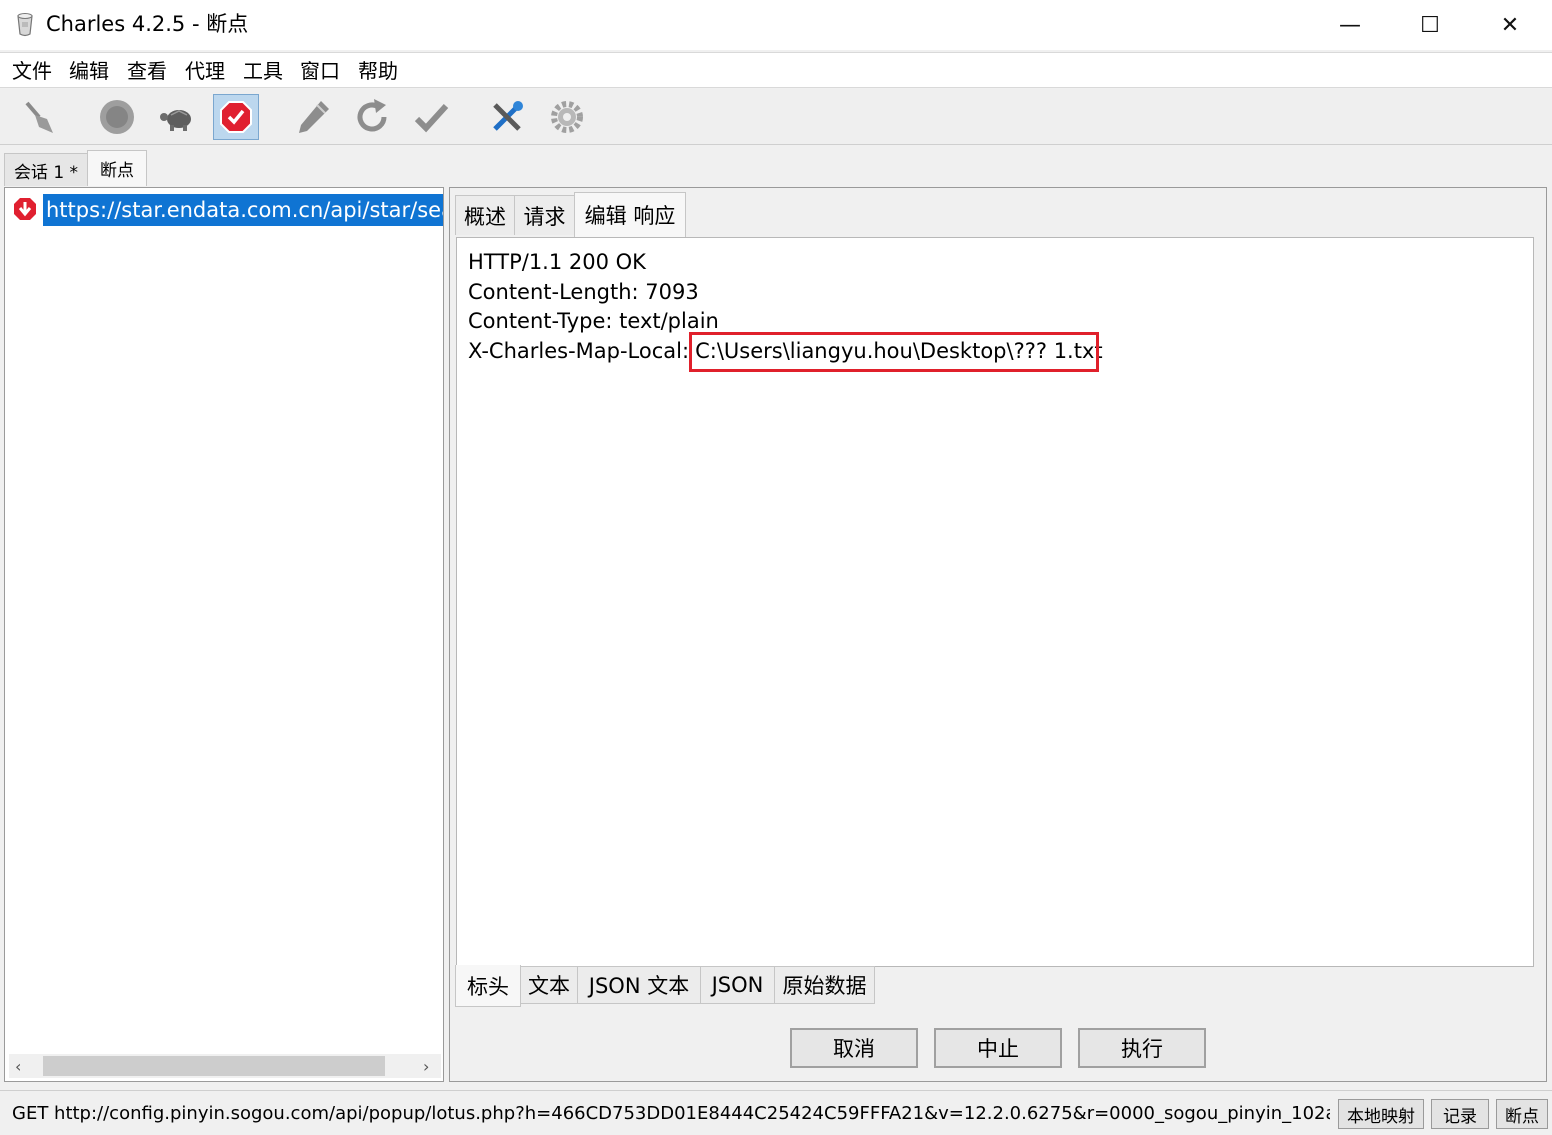 The image size is (1552, 1135). I want to click on menu-help: 帮助, so click(378, 71).